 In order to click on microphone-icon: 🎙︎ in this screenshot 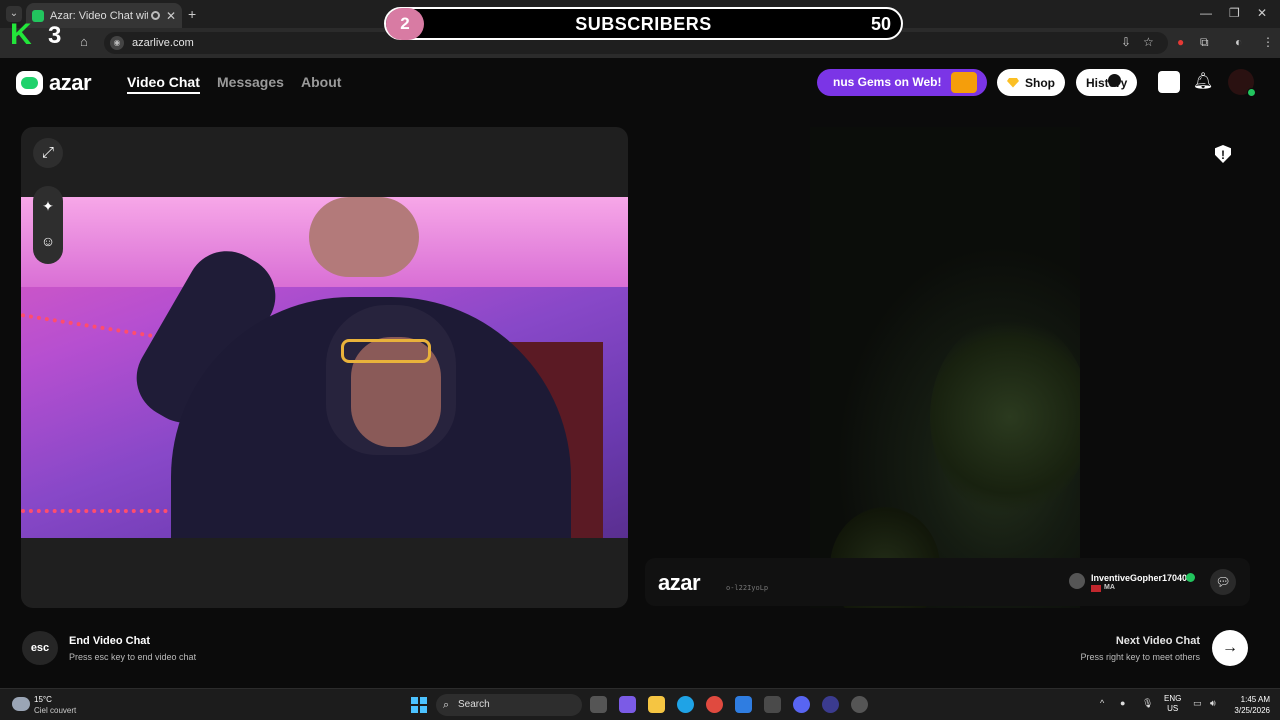, I will do `click(1147, 703)`.